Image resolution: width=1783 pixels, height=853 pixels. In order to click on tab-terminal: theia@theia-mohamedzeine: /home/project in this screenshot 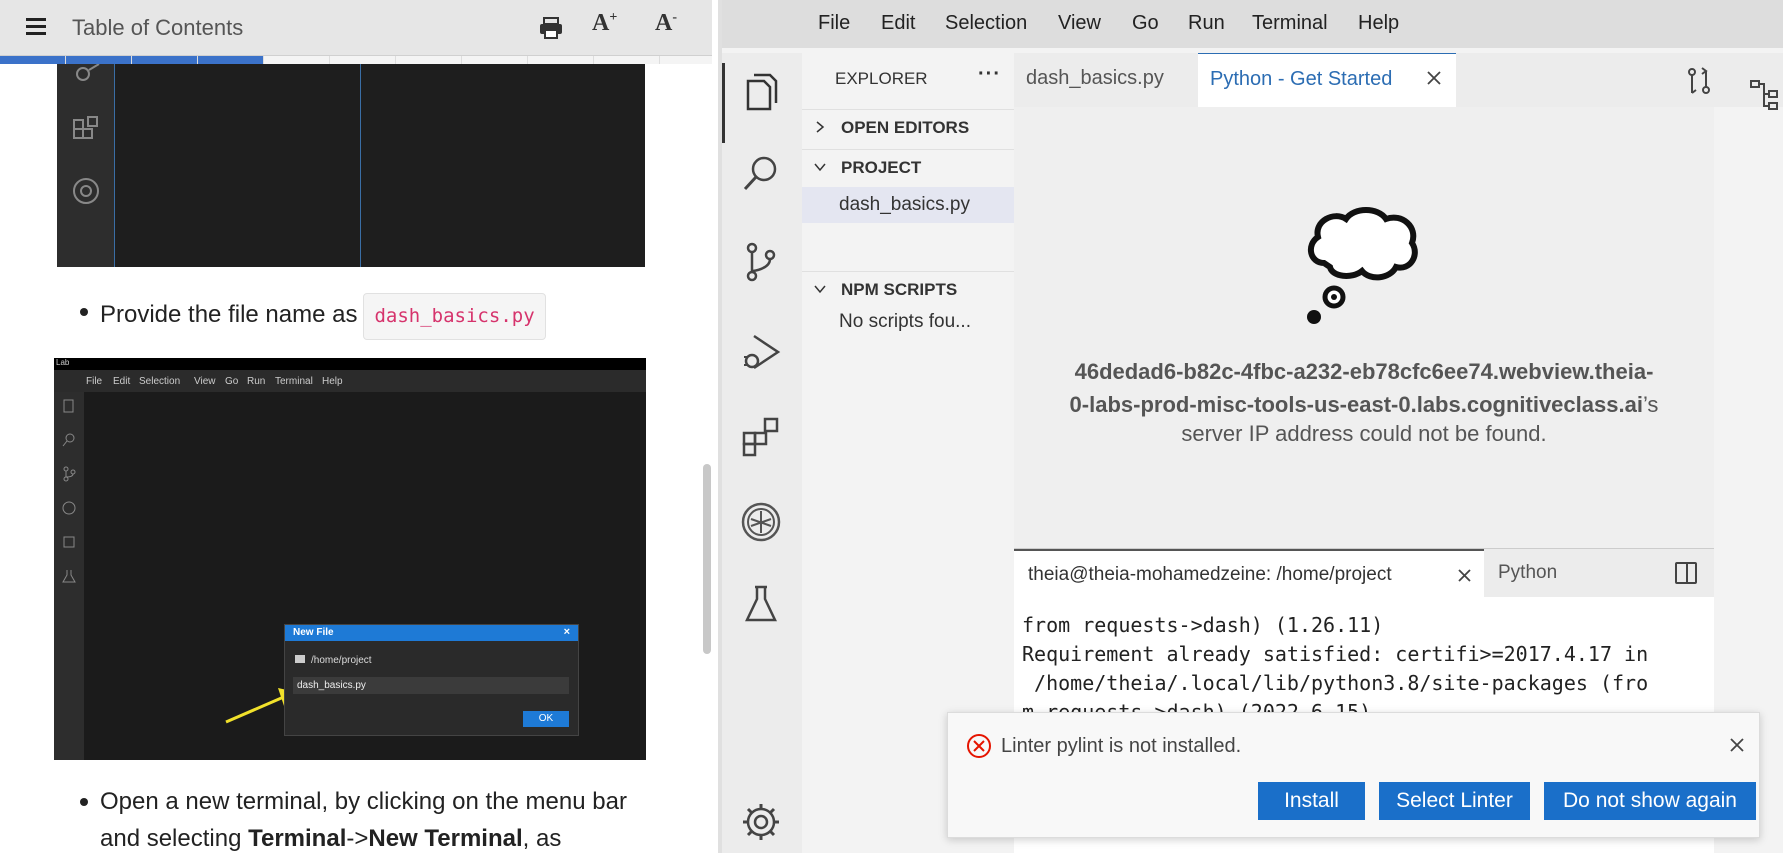, I will do `click(1249, 573)`.